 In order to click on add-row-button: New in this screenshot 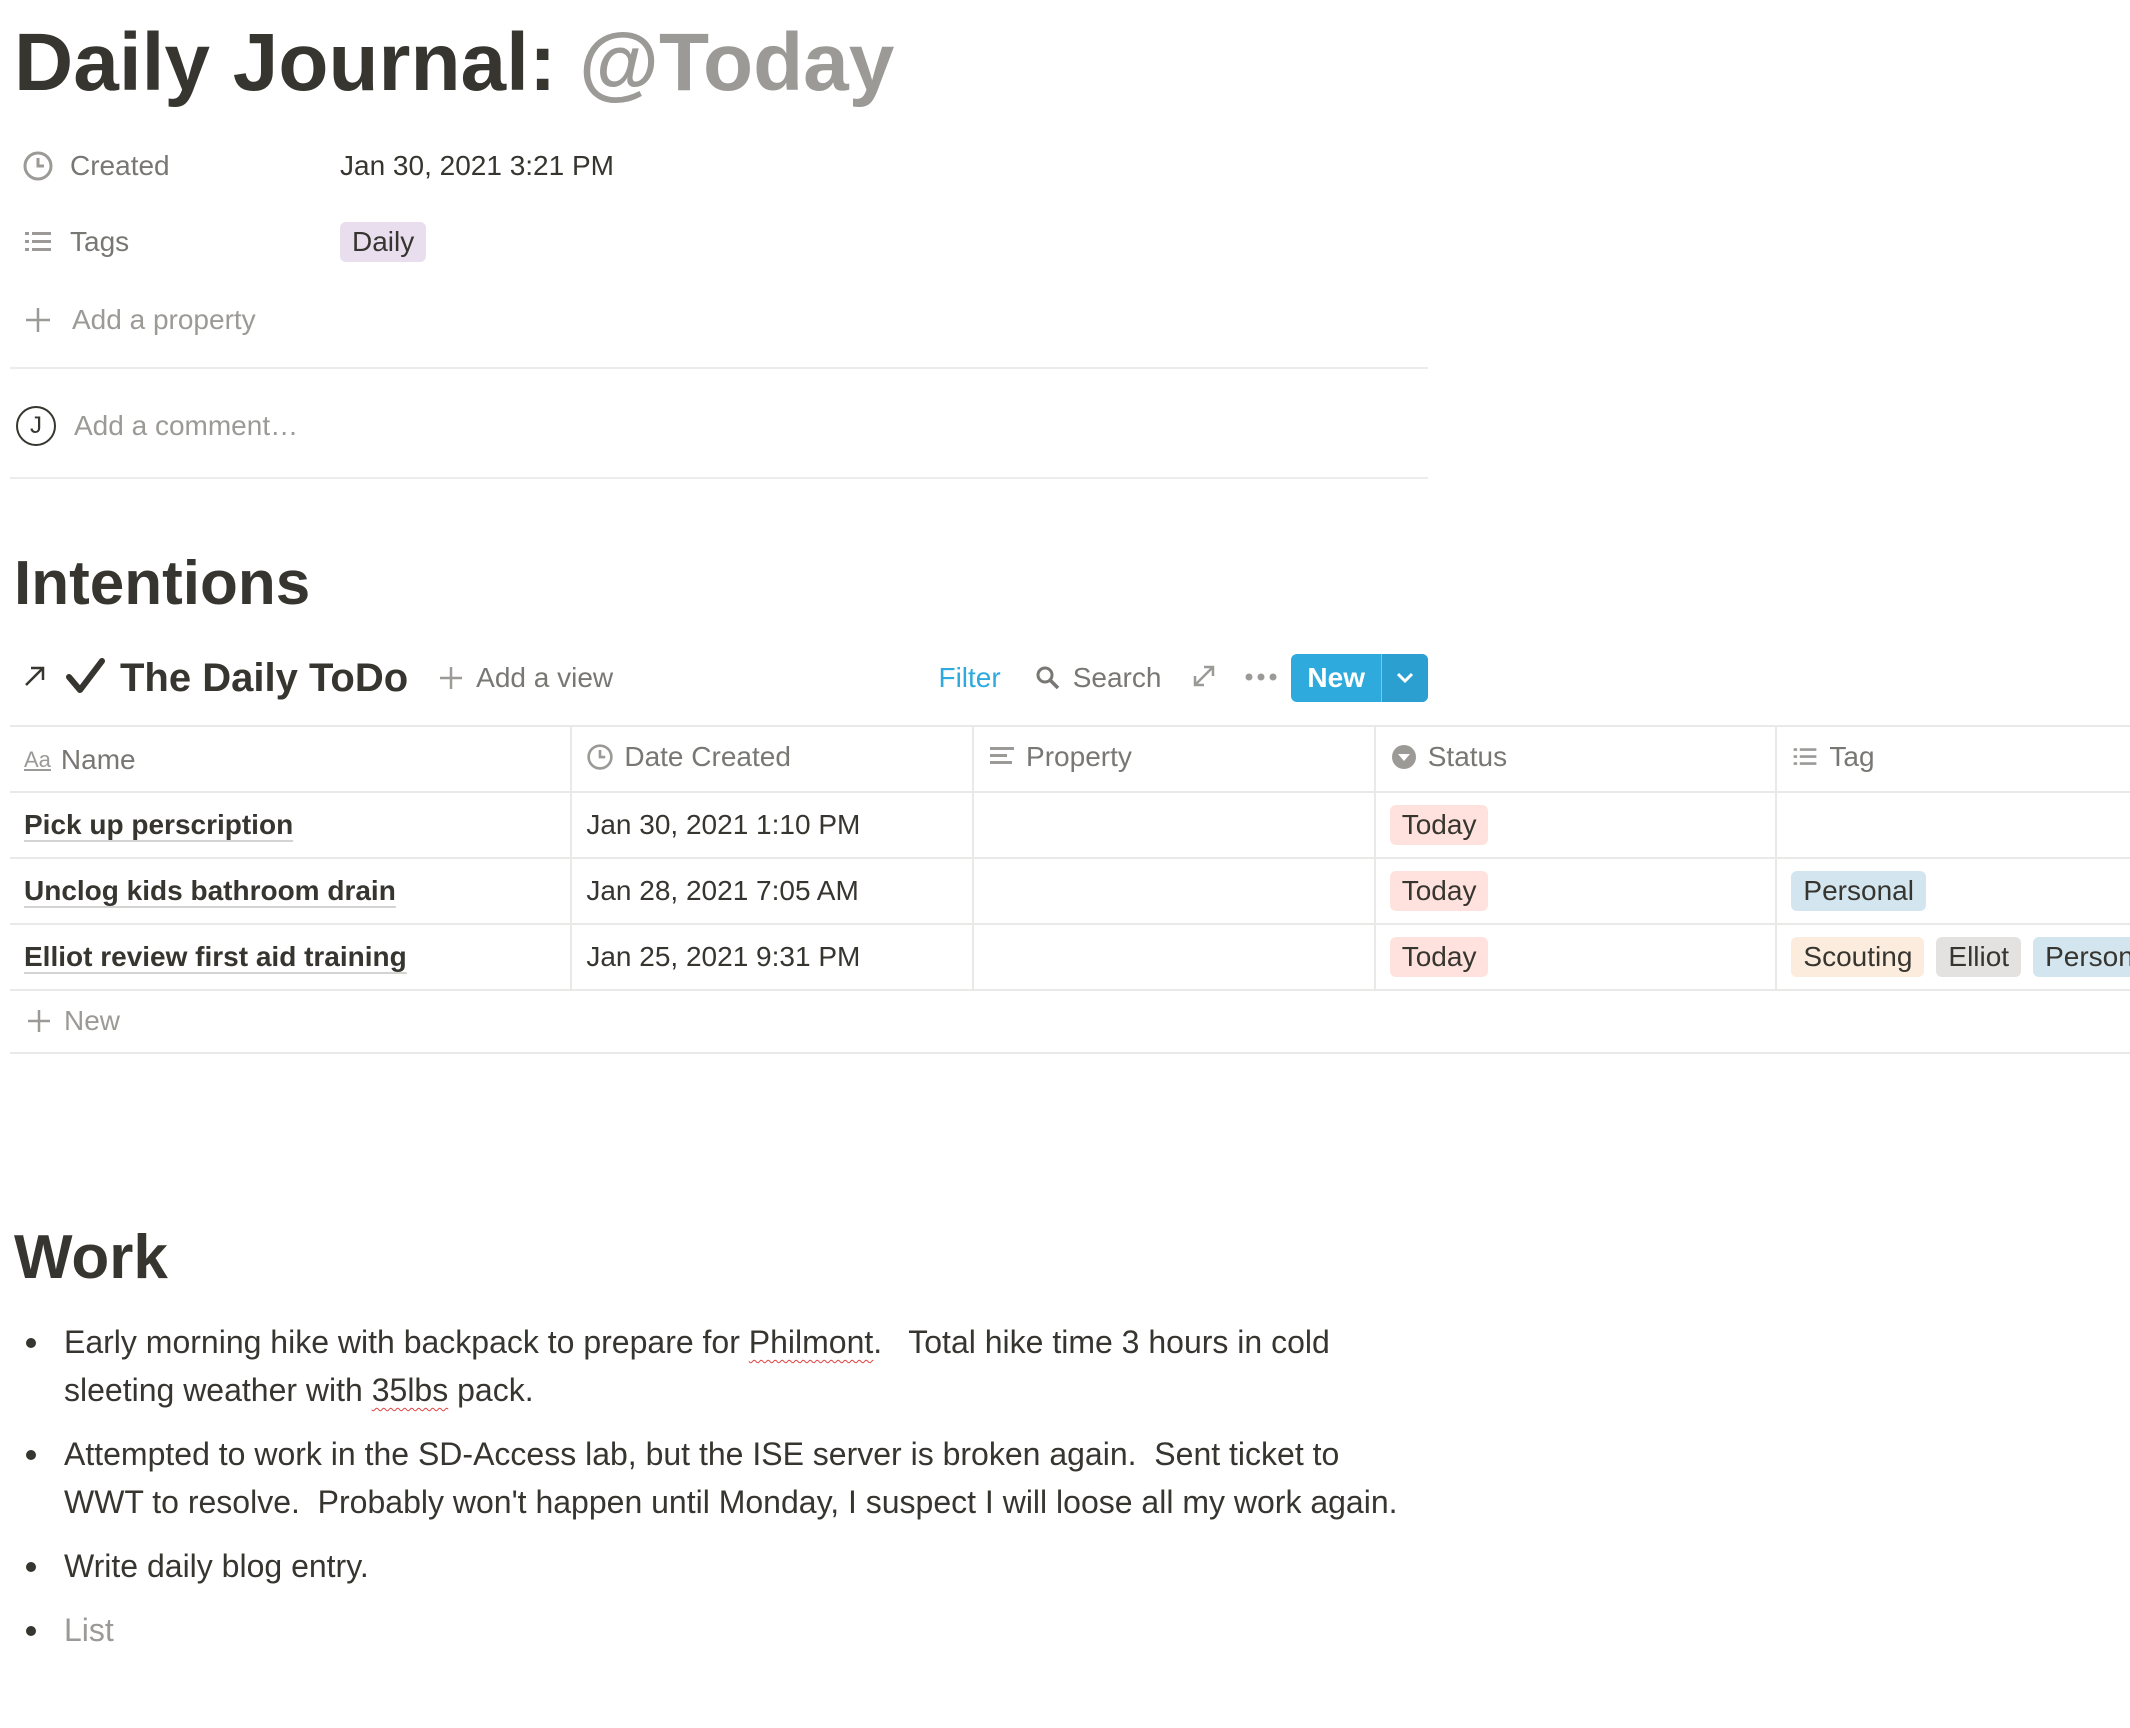, I will do `click(1070, 1022)`.